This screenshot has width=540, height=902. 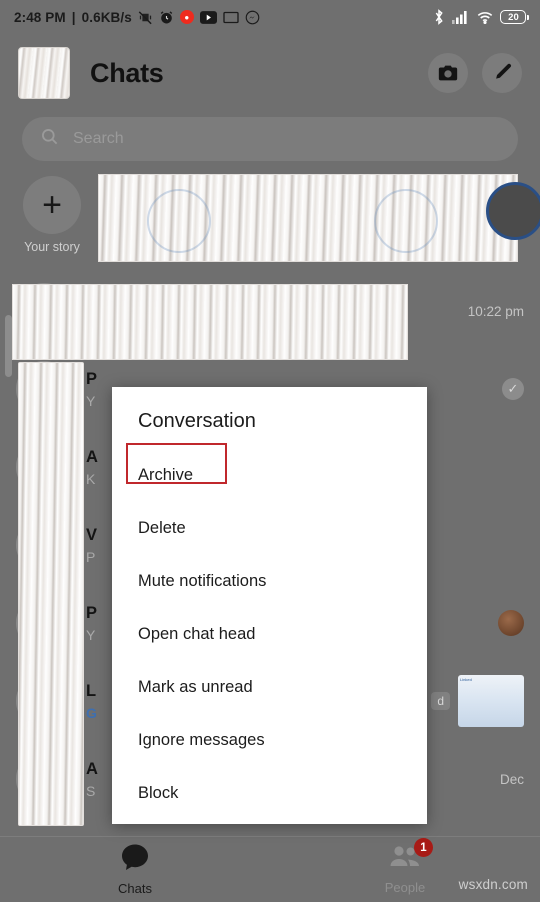 I want to click on sender-avatar, so click(x=511, y=623).